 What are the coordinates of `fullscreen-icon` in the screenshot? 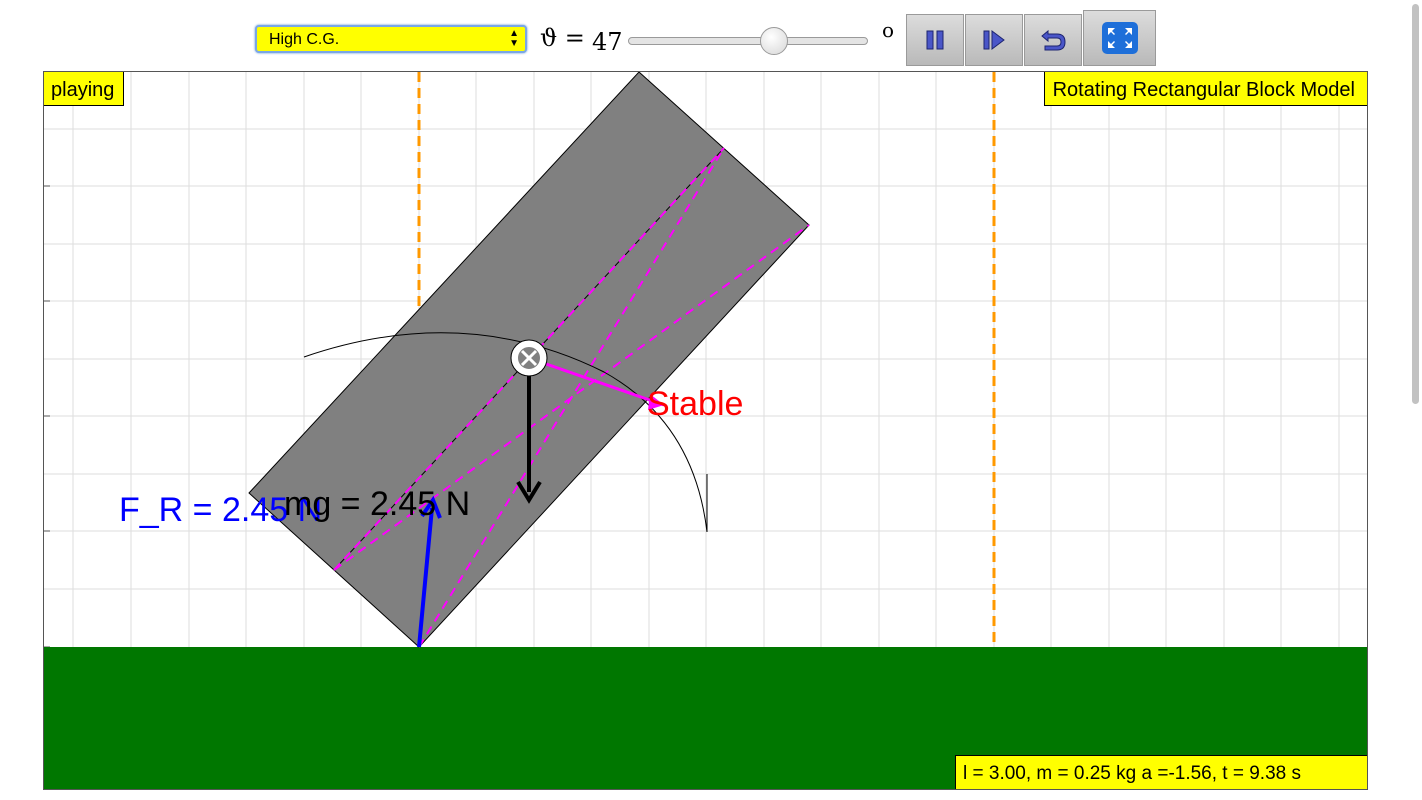 It's located at (1119, 38).